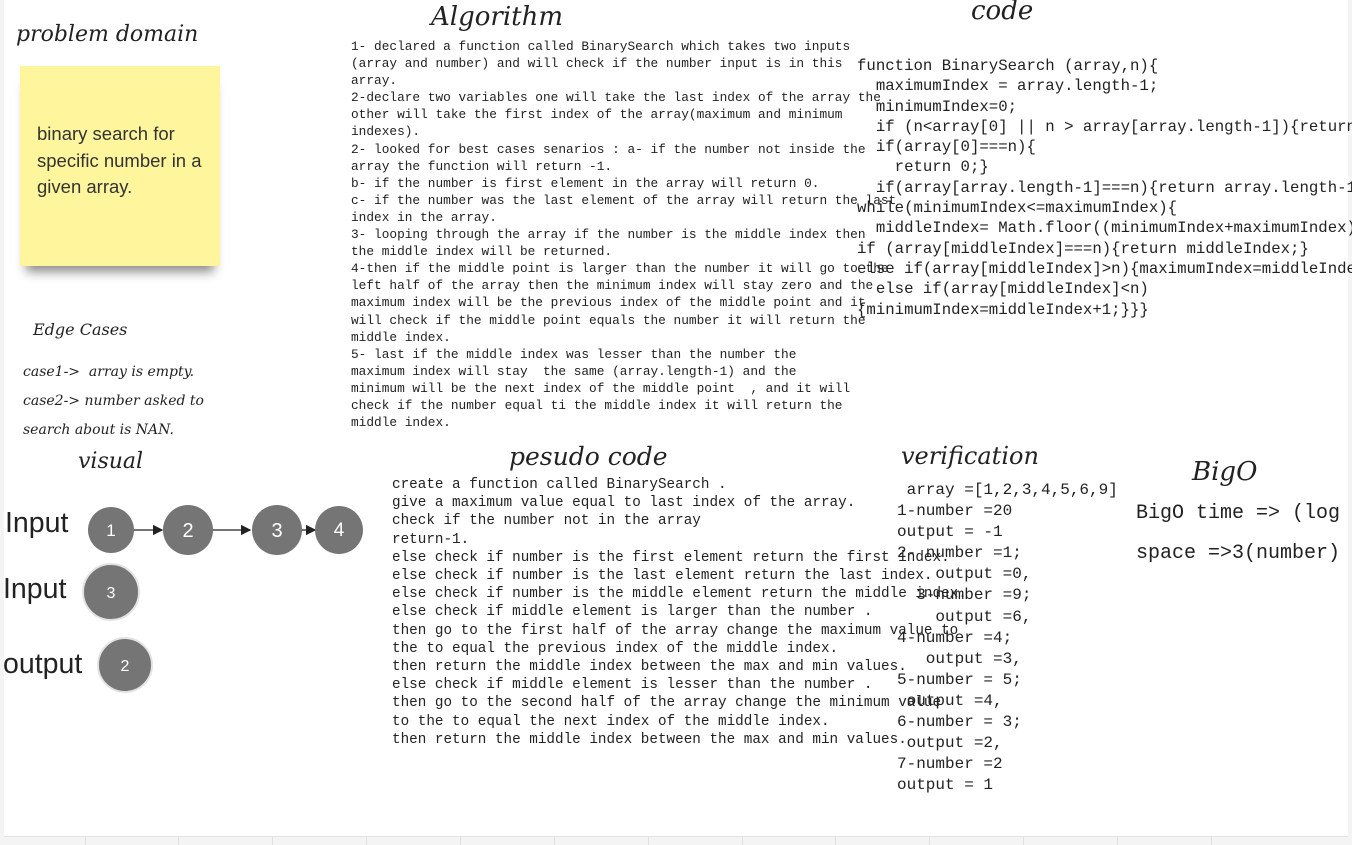 Image resolution: width=1352 pixels, height=845 pixels. What do you see at coordinates (588, 456) in the screenshot?
I see `pseudo-code-heading: pesudo code` at bounding box center [588, 456].